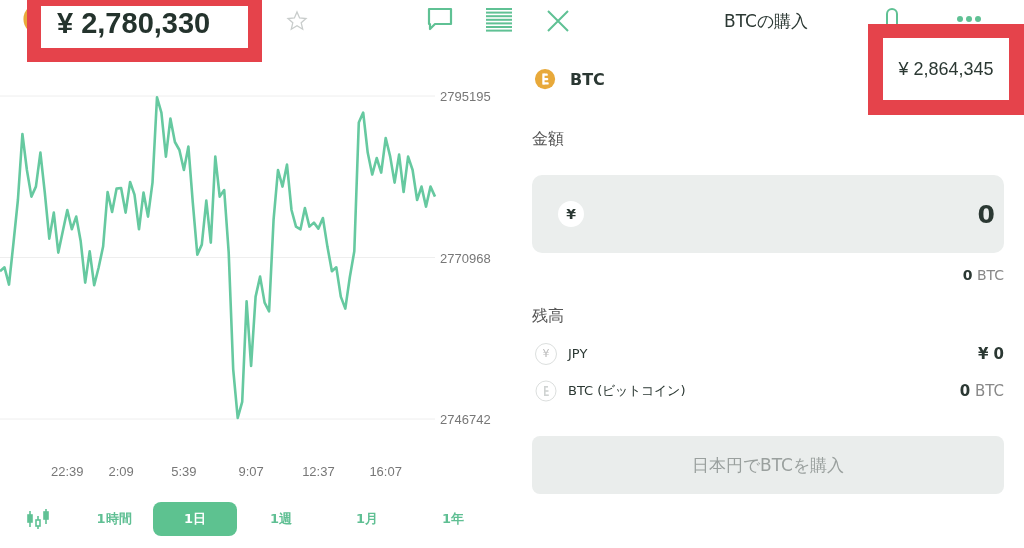  Describe the element at coordinates (768, 214) in the screenshot. I see `amount-field: ¥ 0` at that location.